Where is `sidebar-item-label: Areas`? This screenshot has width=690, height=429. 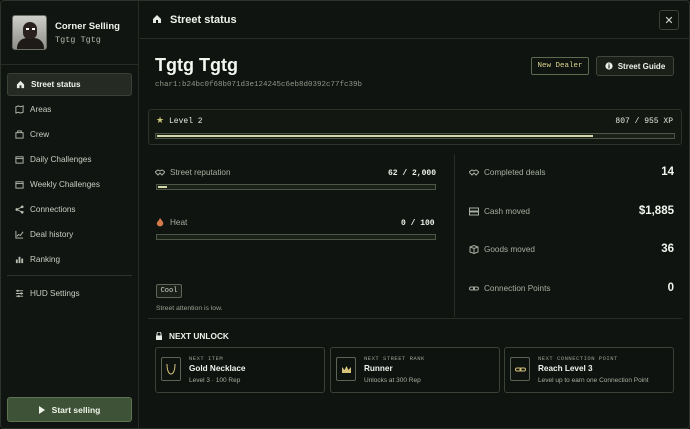 sidebar-item-label: Areas is located at coordinates (41, 109).